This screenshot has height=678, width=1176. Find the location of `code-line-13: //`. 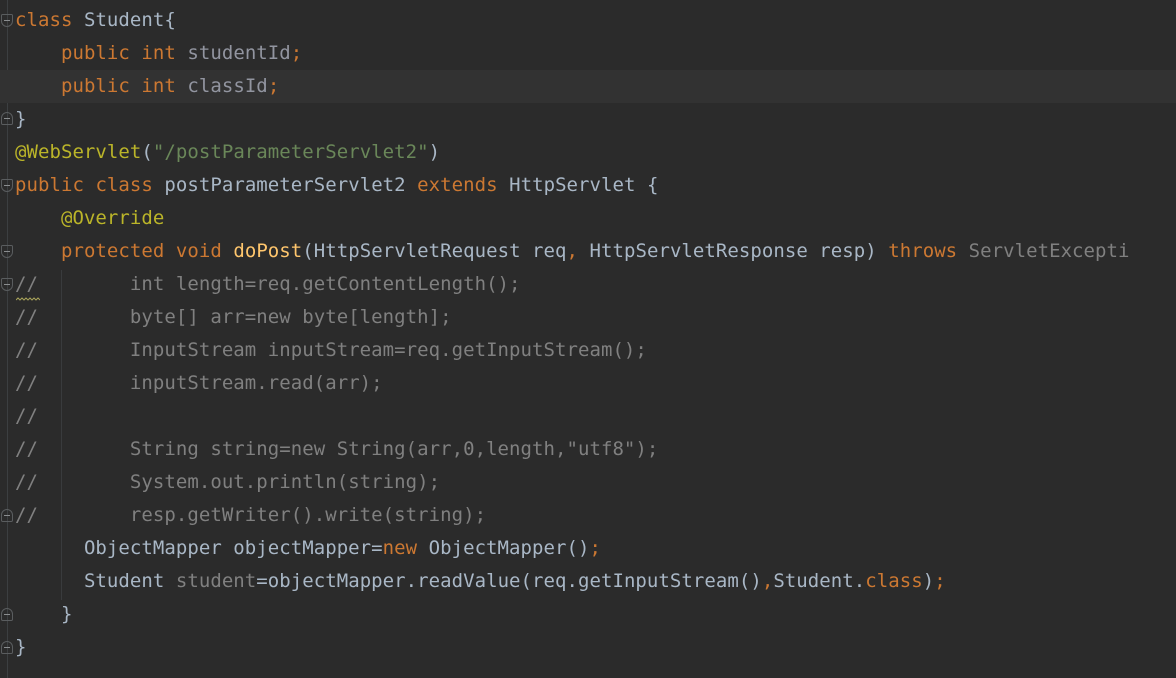

code-line-13: // is located at coordinates (26, 416).